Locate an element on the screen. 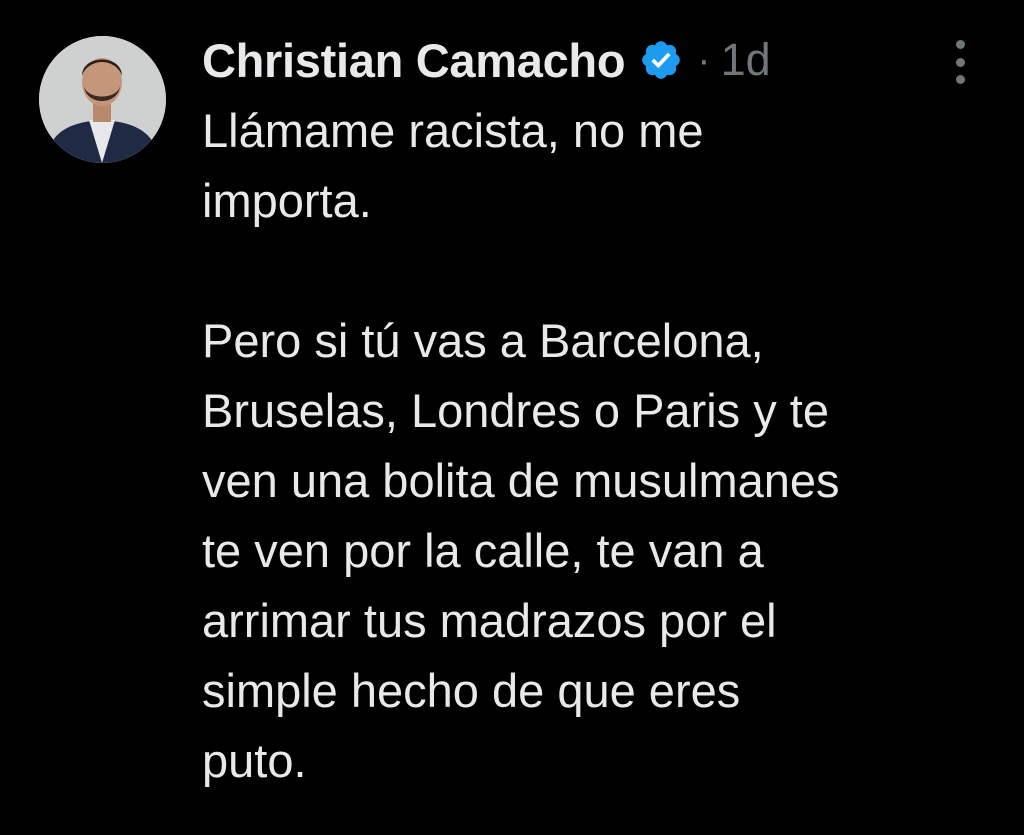  author-name: Christian Camacho is located at coordinates (414, 60).